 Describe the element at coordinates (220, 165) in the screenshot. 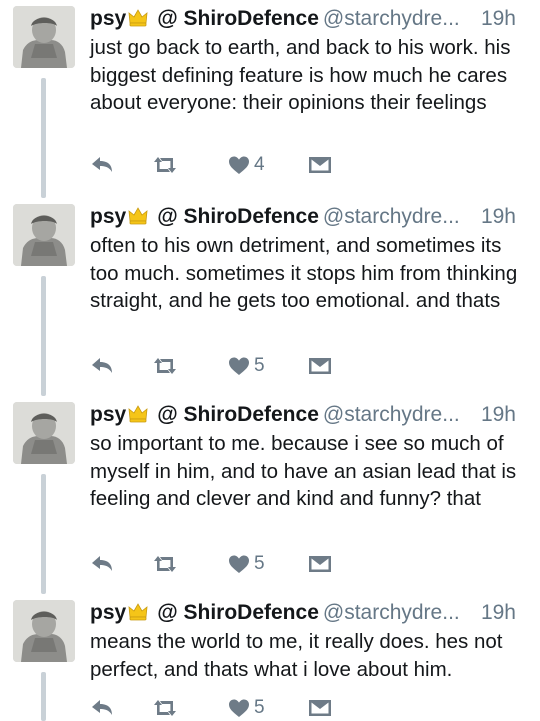

I see `tweet-actions: 4` at that location.